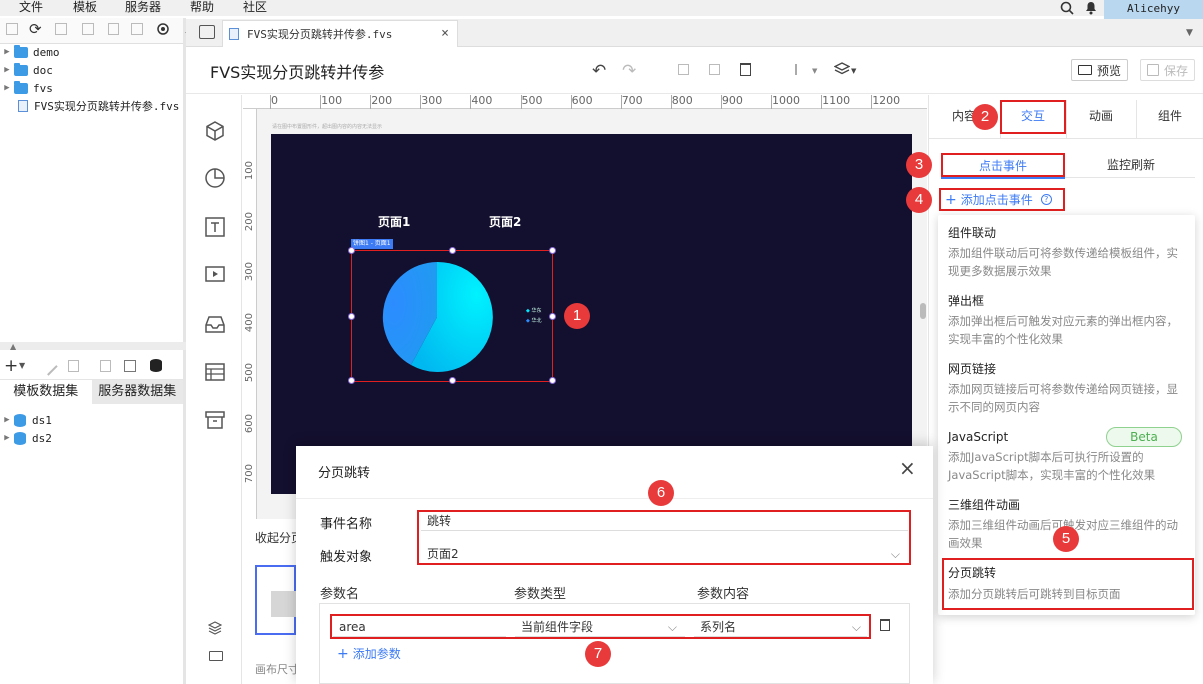 The width and height of the screenshot is (1203, 684). I want to click on inbox-icon, so click(215, 324).